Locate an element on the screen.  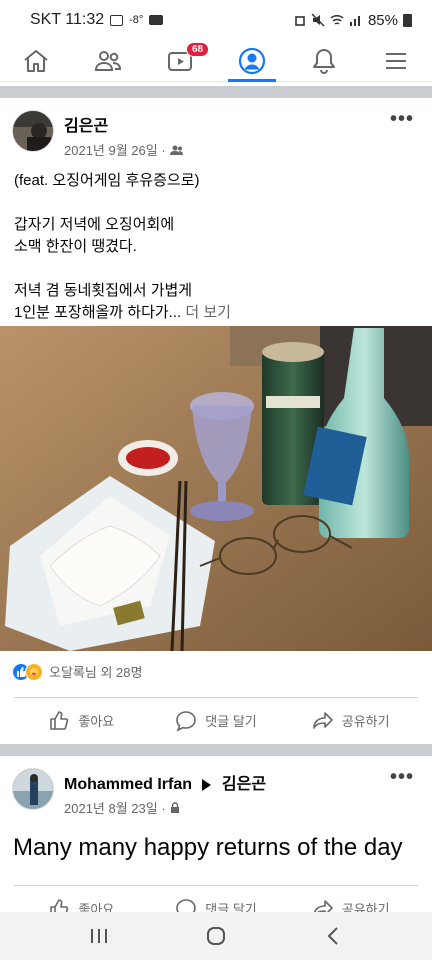
share-button: 공유하기 is located at coordinates (350, 720).